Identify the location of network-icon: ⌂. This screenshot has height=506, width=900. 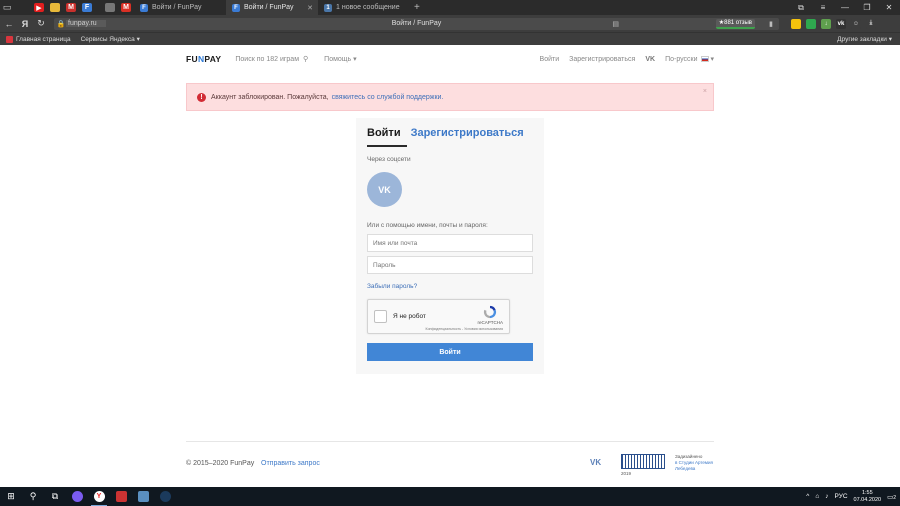
(817, 496).